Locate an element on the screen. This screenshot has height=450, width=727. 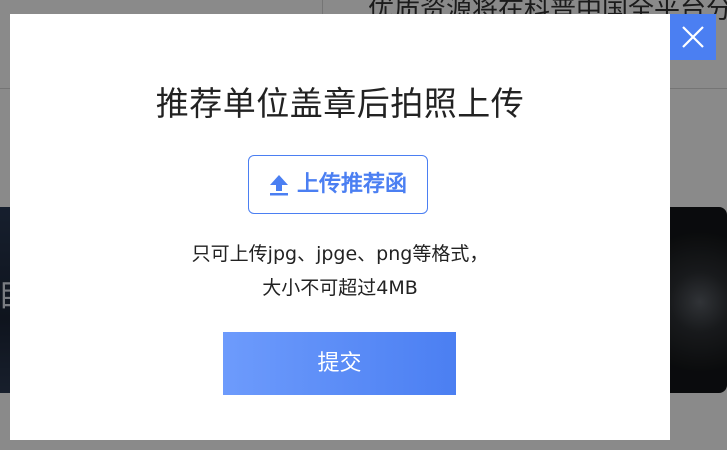
close-button is located at coordinates (693, 37).